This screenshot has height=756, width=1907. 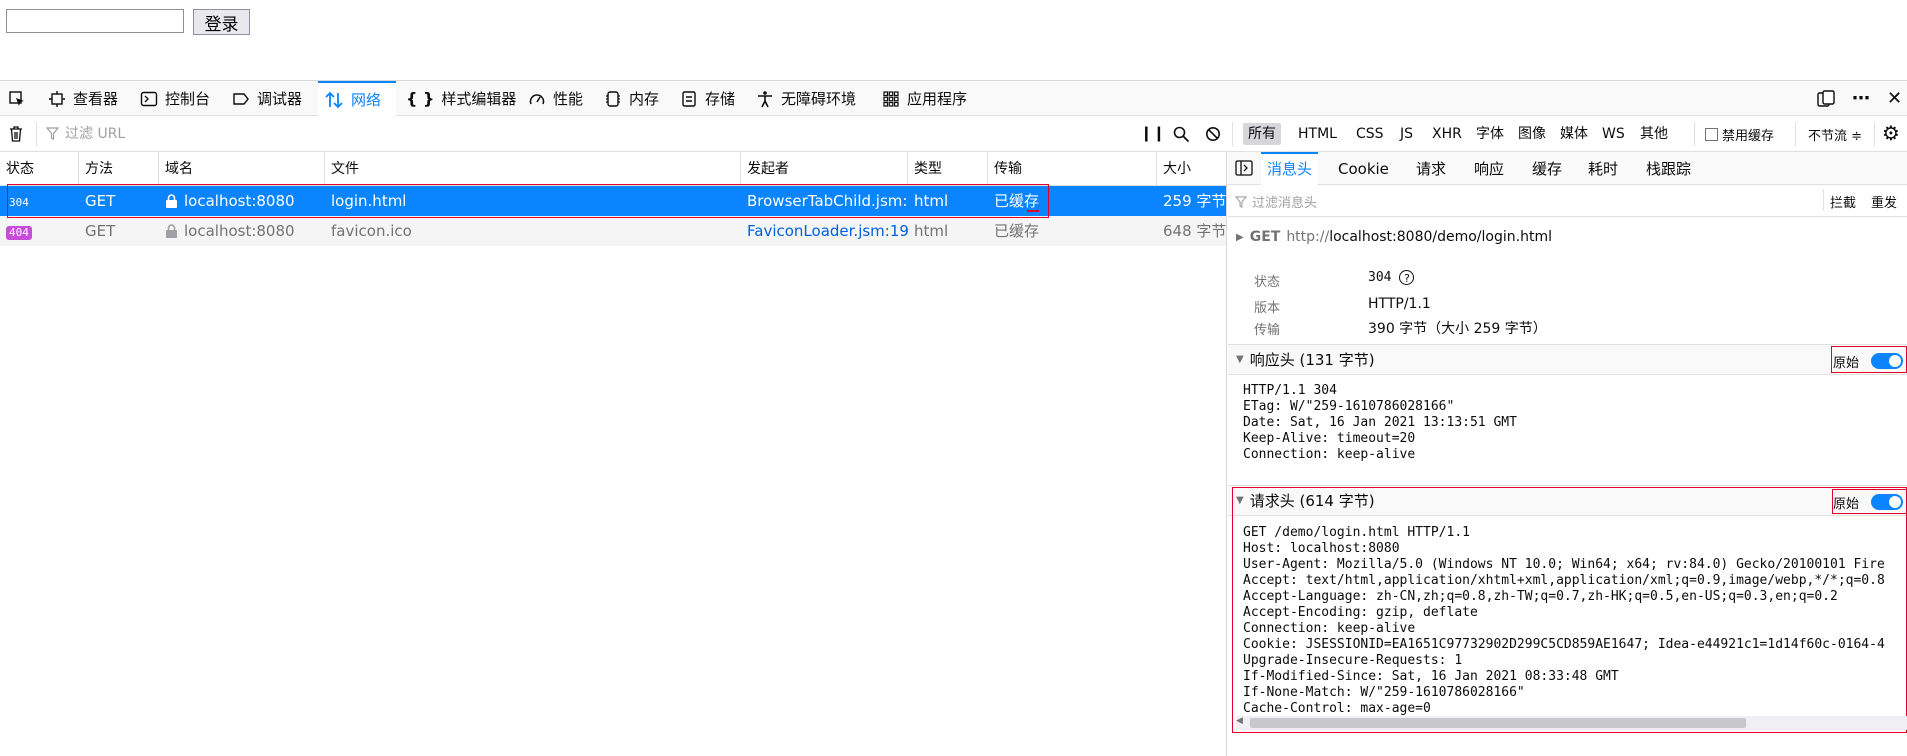 I want to click on resend-button: 重发, so click(x=1884, y=201).